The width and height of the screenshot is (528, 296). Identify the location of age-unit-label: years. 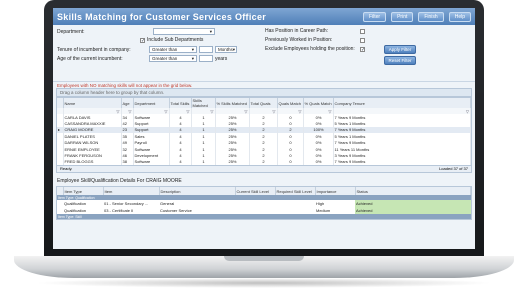
(221, 58).